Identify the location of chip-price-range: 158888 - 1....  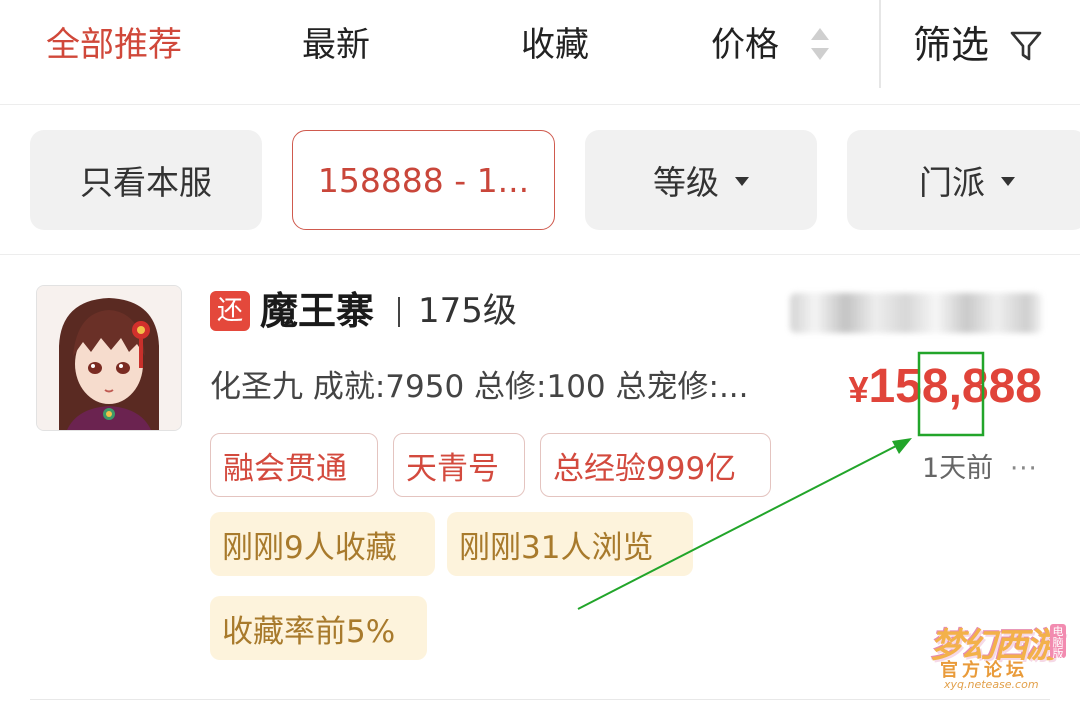
(423, 180).